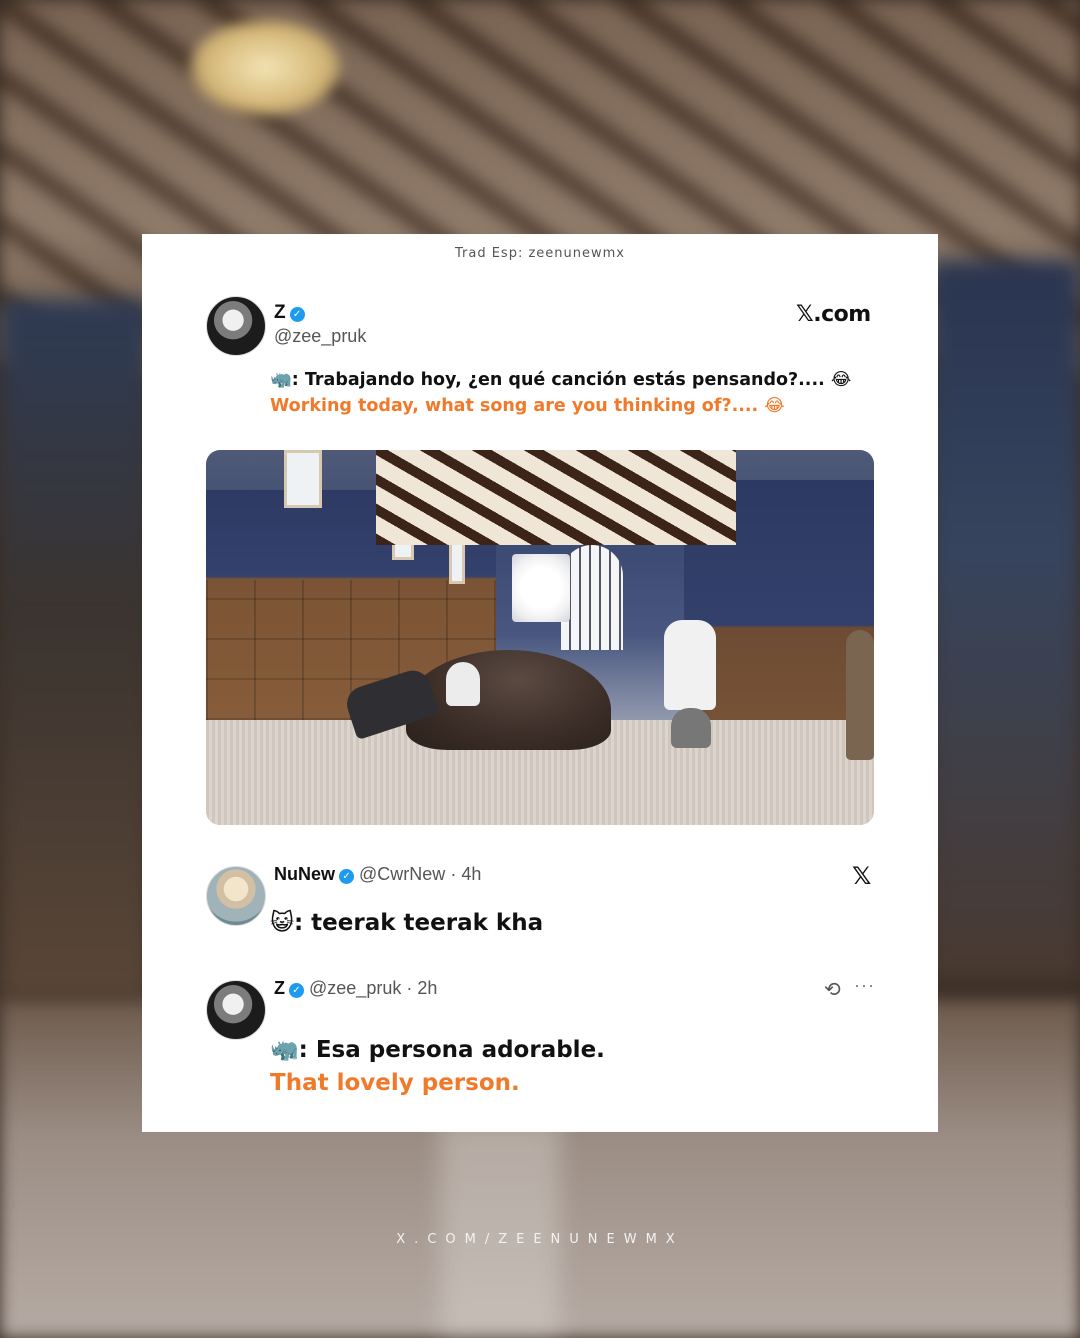 The height and width of the screenshot is (1338, 1080). Describe the element at coordinates (541, 588) in the screenshot. I see `photo-studio-light` at that location.